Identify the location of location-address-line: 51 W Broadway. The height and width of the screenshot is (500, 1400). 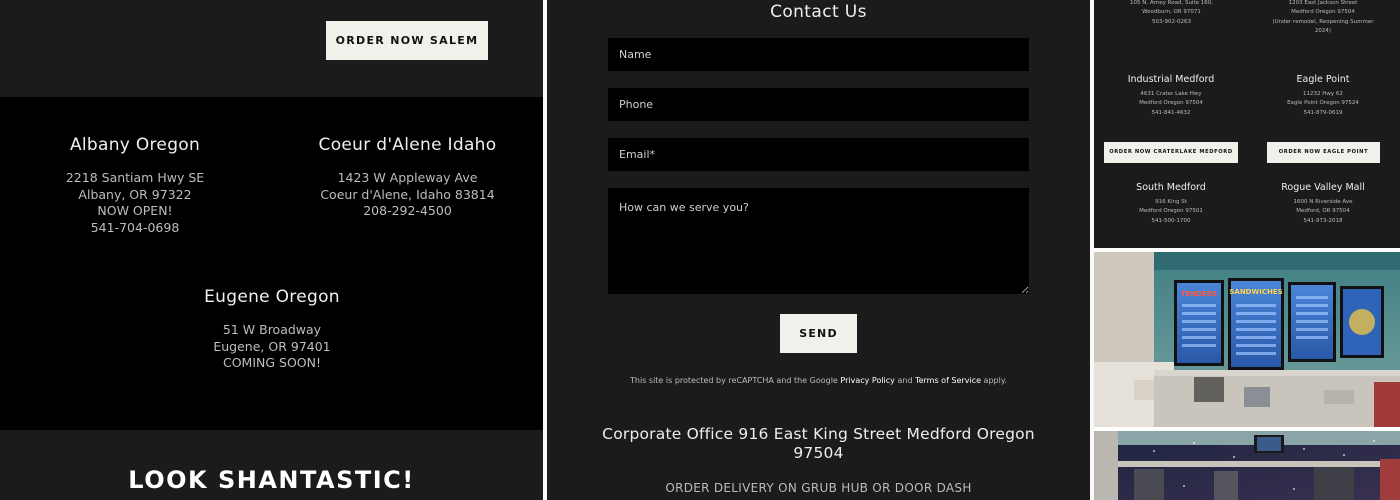
(272, 329).